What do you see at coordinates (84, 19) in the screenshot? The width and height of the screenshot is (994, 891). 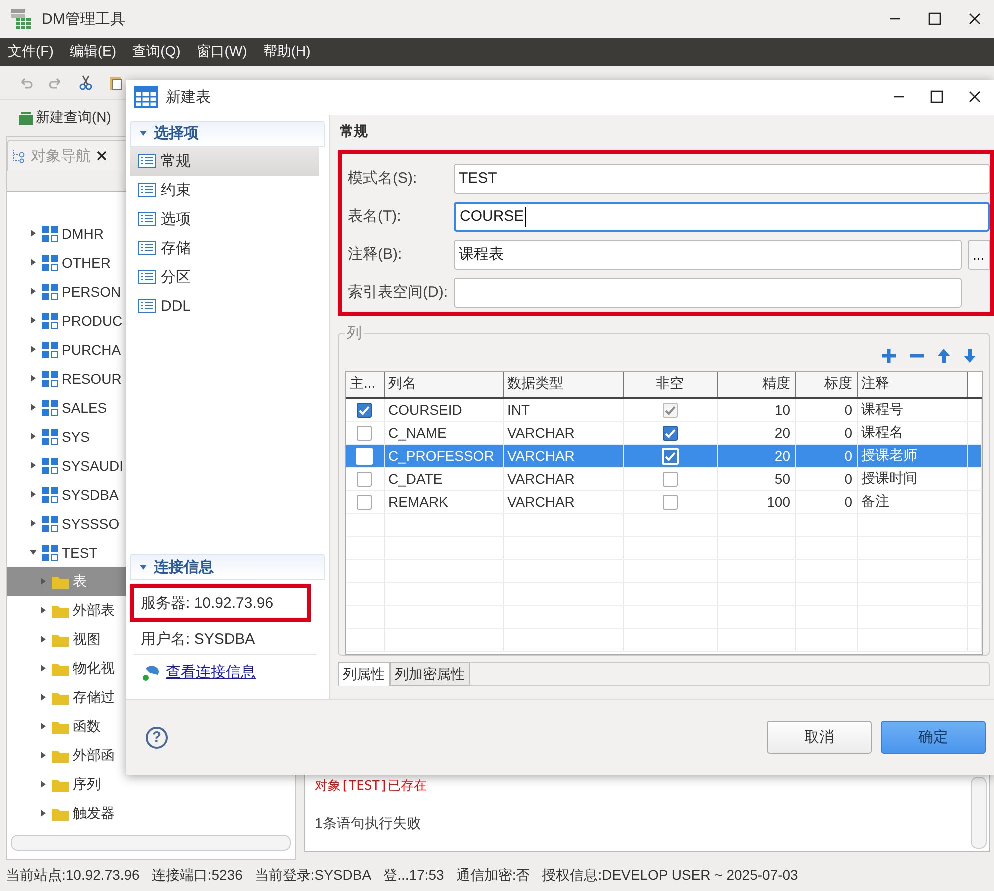 I see `window-title: DM管理工具` at bounding box center [84, 19].